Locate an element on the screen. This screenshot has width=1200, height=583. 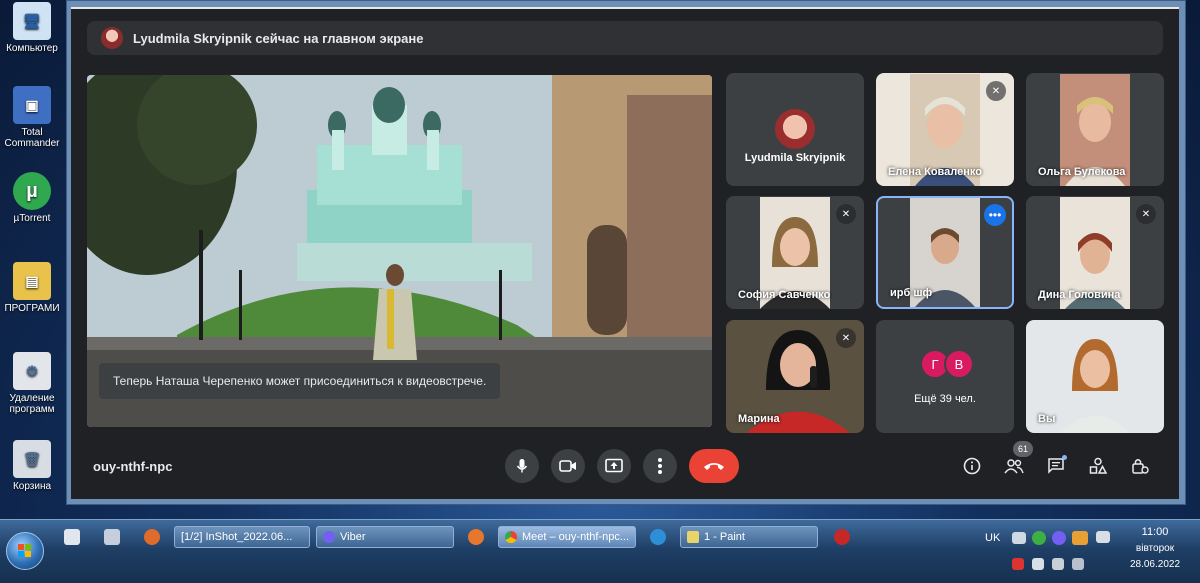
participant-name: Дина Головина is located at coordinates (1079, 295).